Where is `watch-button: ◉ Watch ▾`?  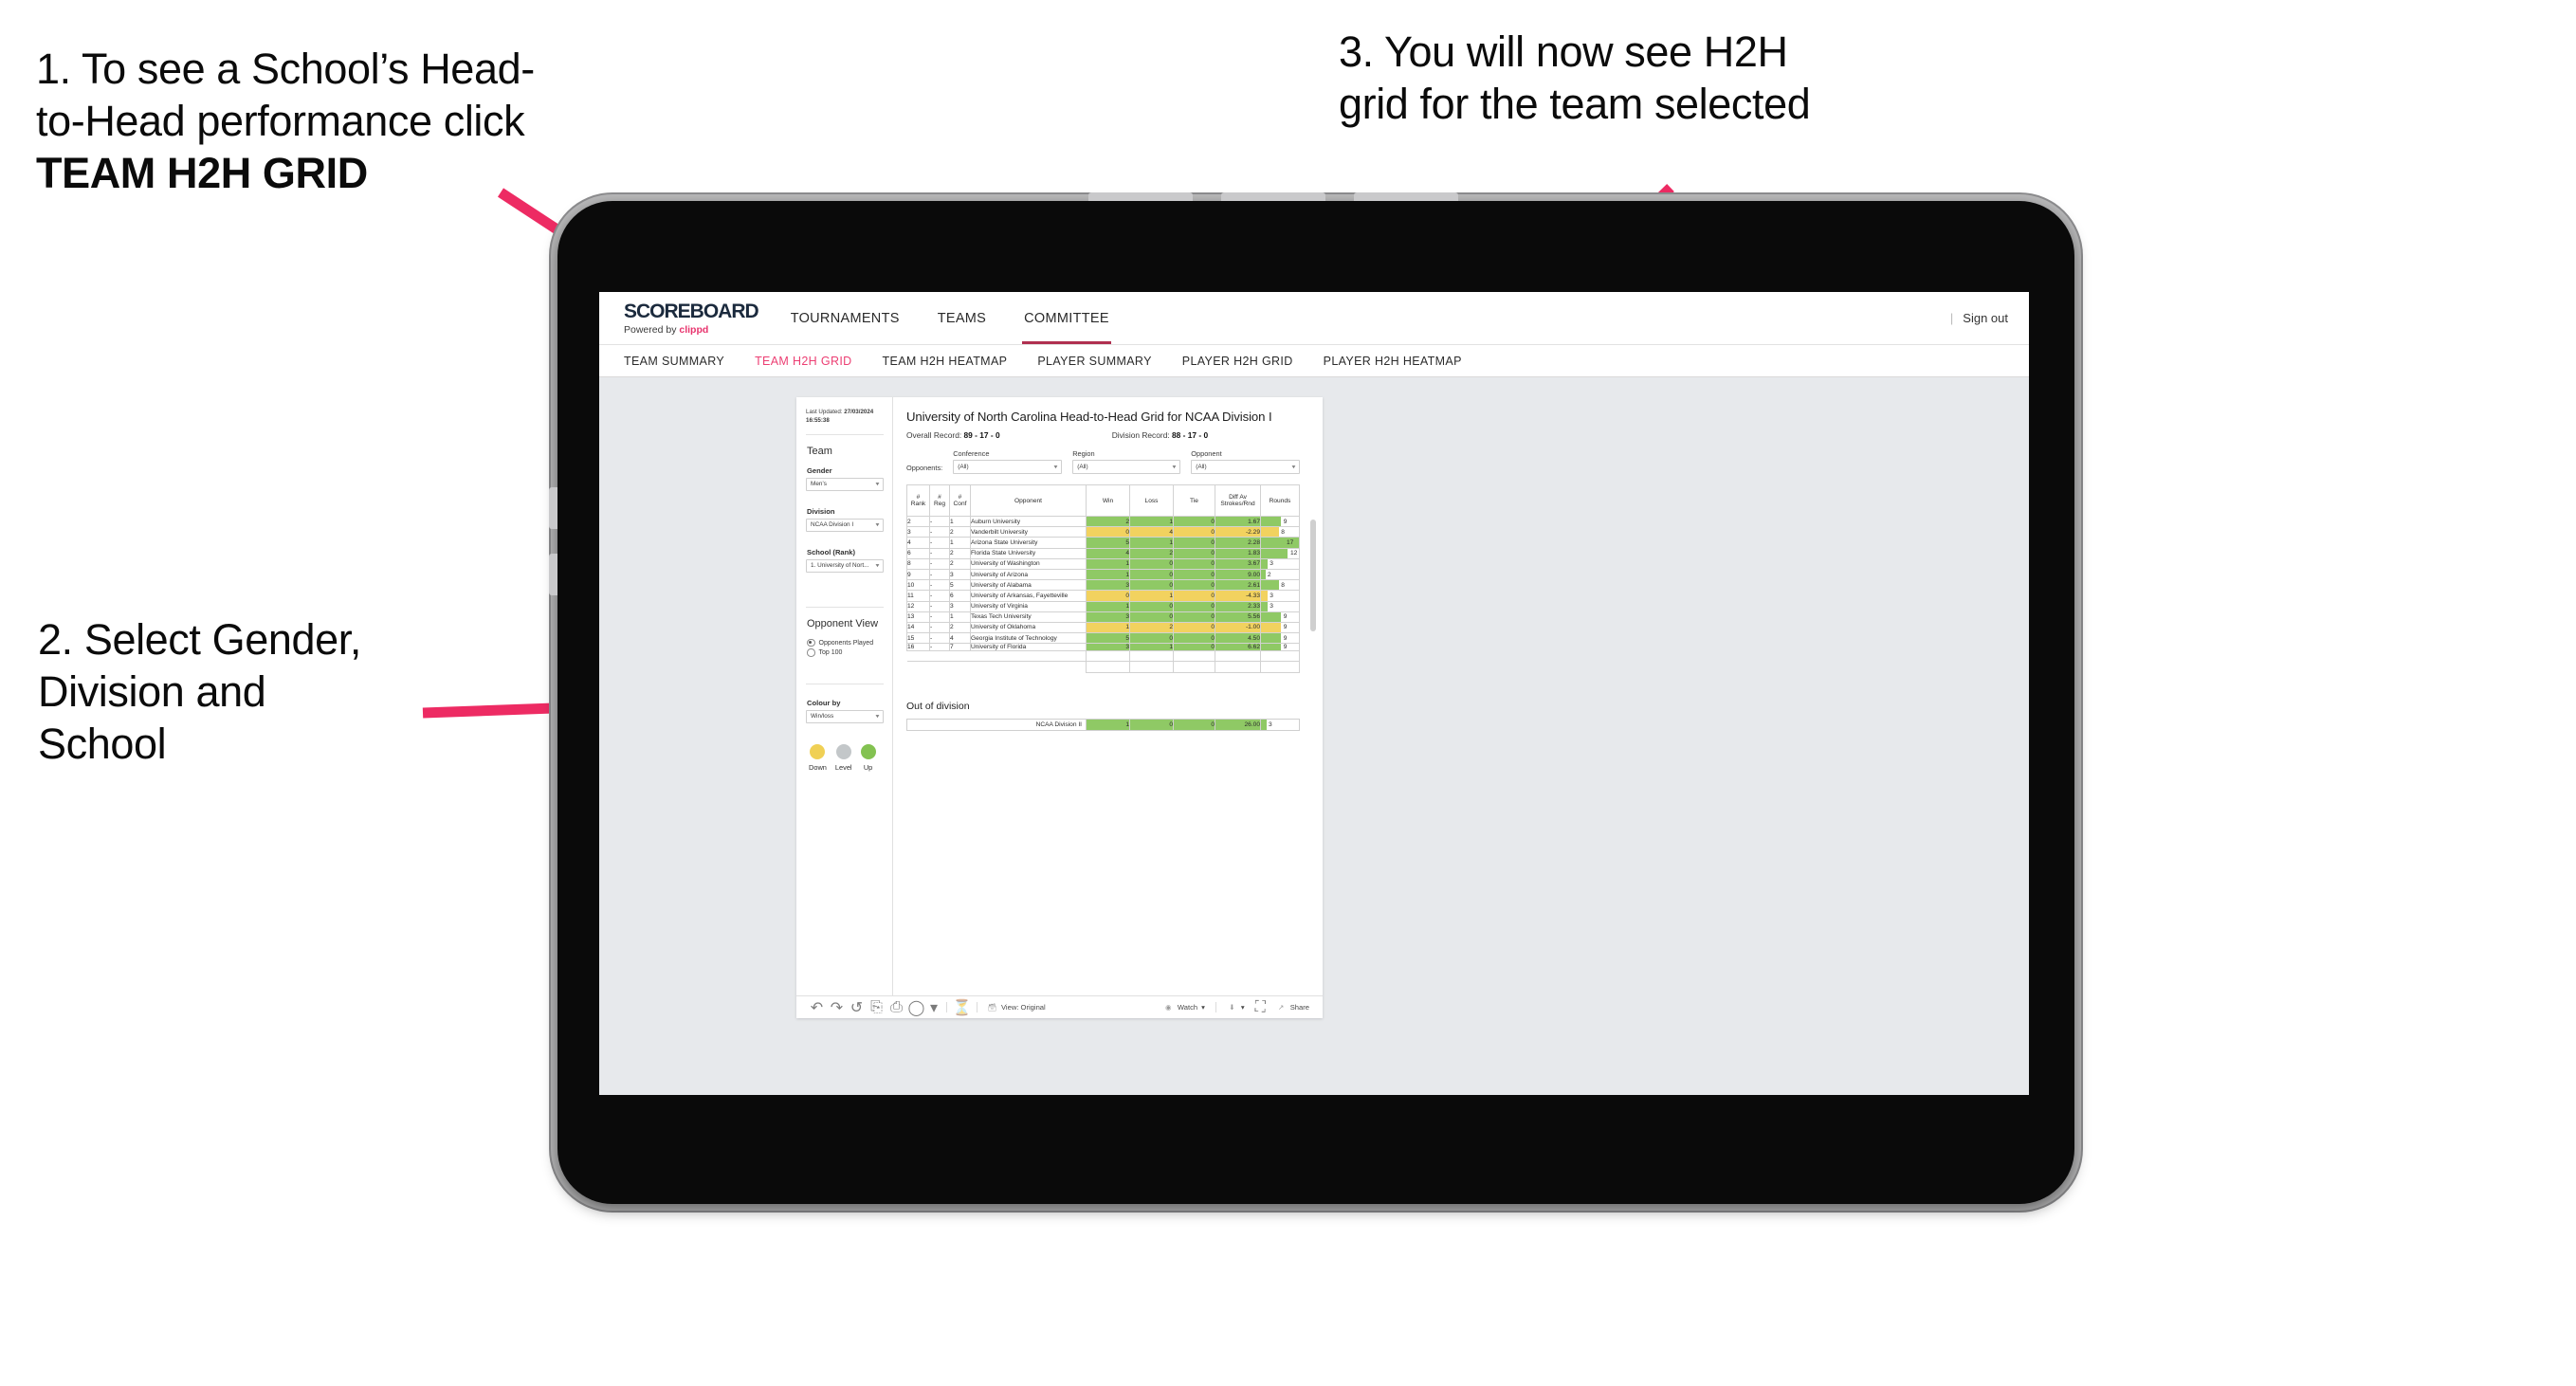 watch-button: ◉ Watch ▾ is located at coordinates (1184, 1007).